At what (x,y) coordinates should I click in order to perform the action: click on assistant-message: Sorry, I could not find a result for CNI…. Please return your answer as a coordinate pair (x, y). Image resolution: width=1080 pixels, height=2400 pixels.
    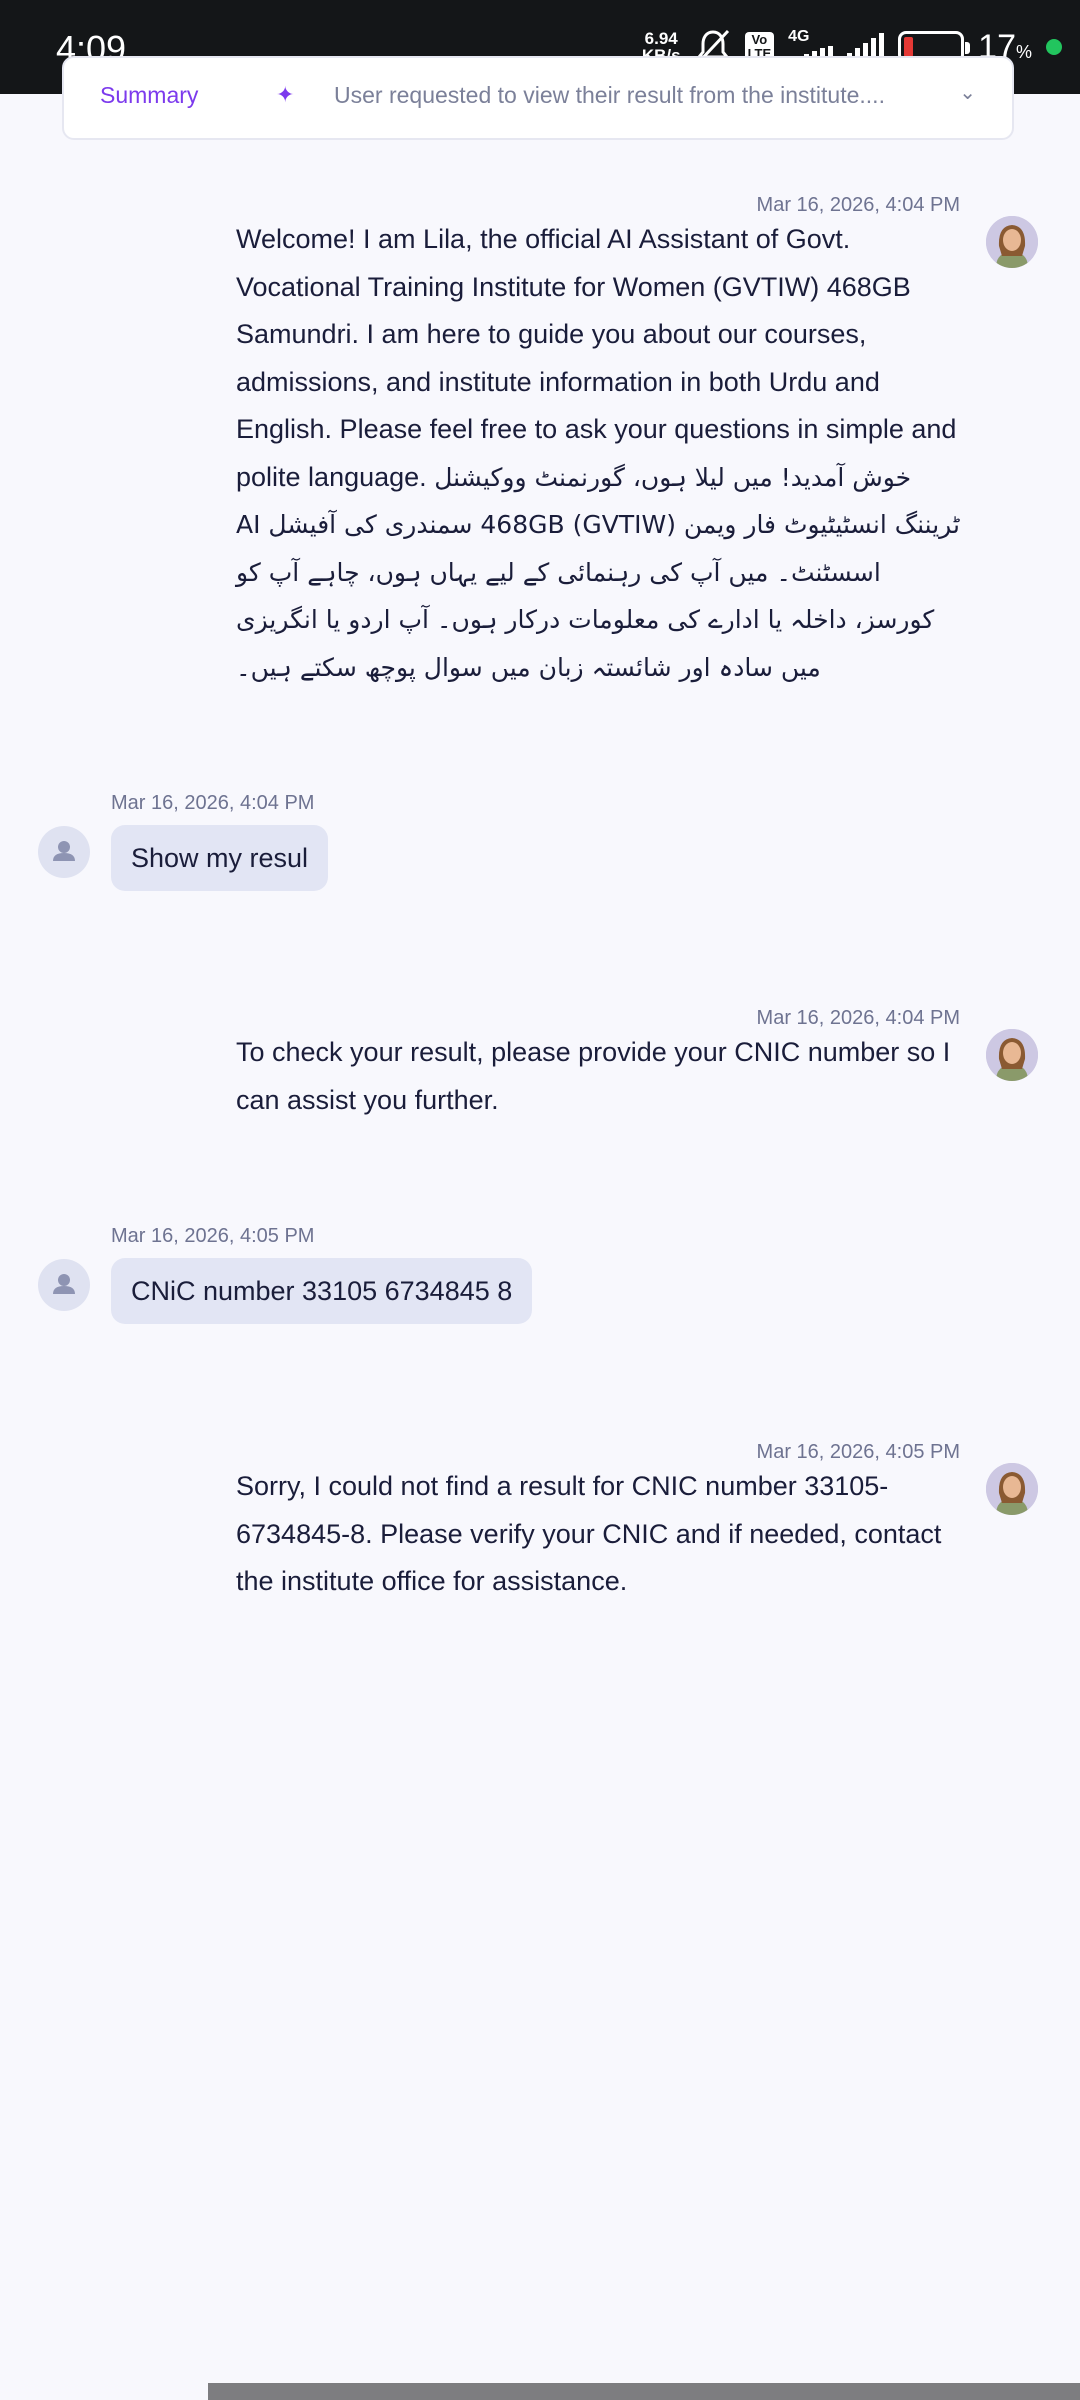
    Looking at the image, I should click on (589, 1533).